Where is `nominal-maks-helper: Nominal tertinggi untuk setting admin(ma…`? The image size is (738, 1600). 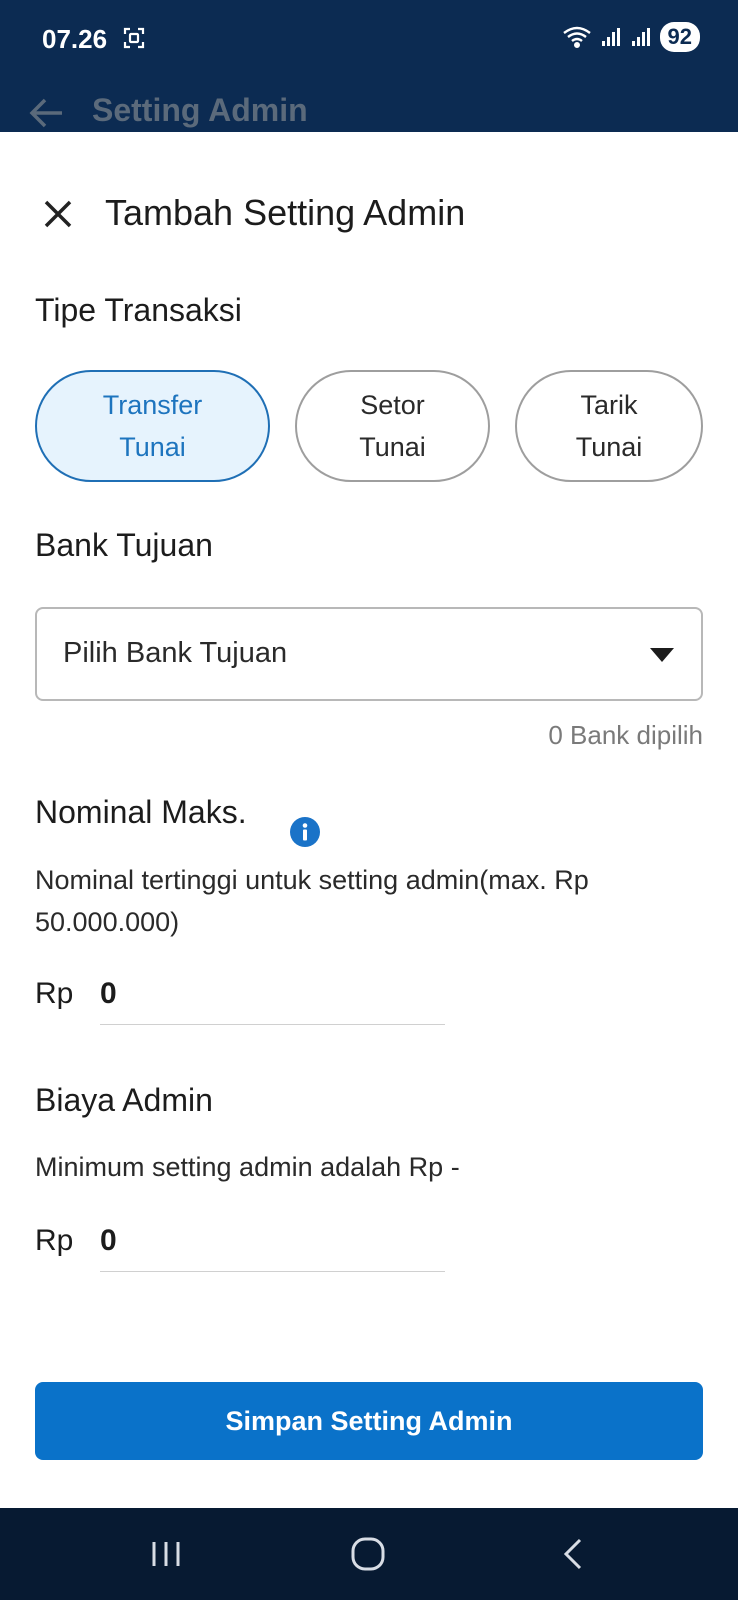
nominal-maks-helper: Nominal tertinggi untuk setting admin(ma… is located at coordinates (312, 901).